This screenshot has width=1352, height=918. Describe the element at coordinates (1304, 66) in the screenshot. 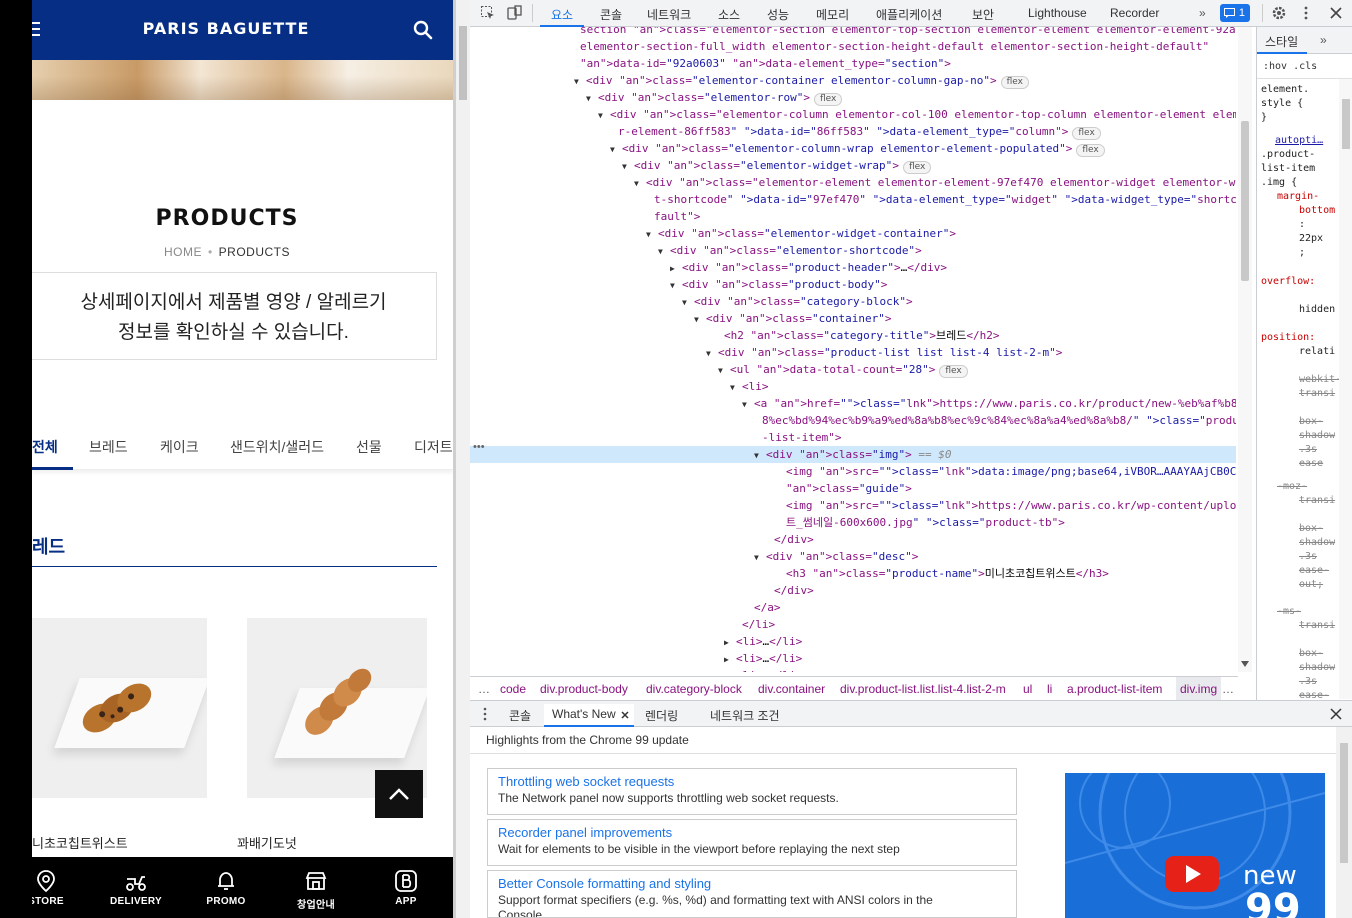

I see `styles-filter-toggles: :hov .cls` at that location.